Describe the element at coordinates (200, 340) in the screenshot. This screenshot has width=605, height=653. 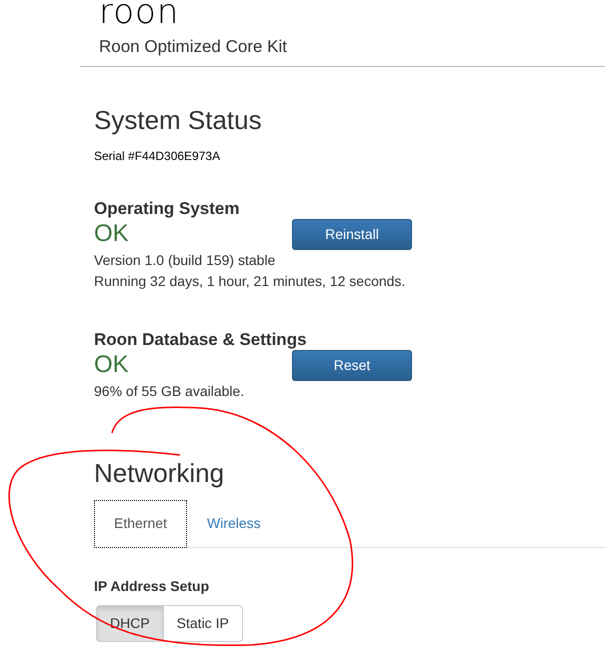
I see `section-title: Roon Database & Settings` at that location.